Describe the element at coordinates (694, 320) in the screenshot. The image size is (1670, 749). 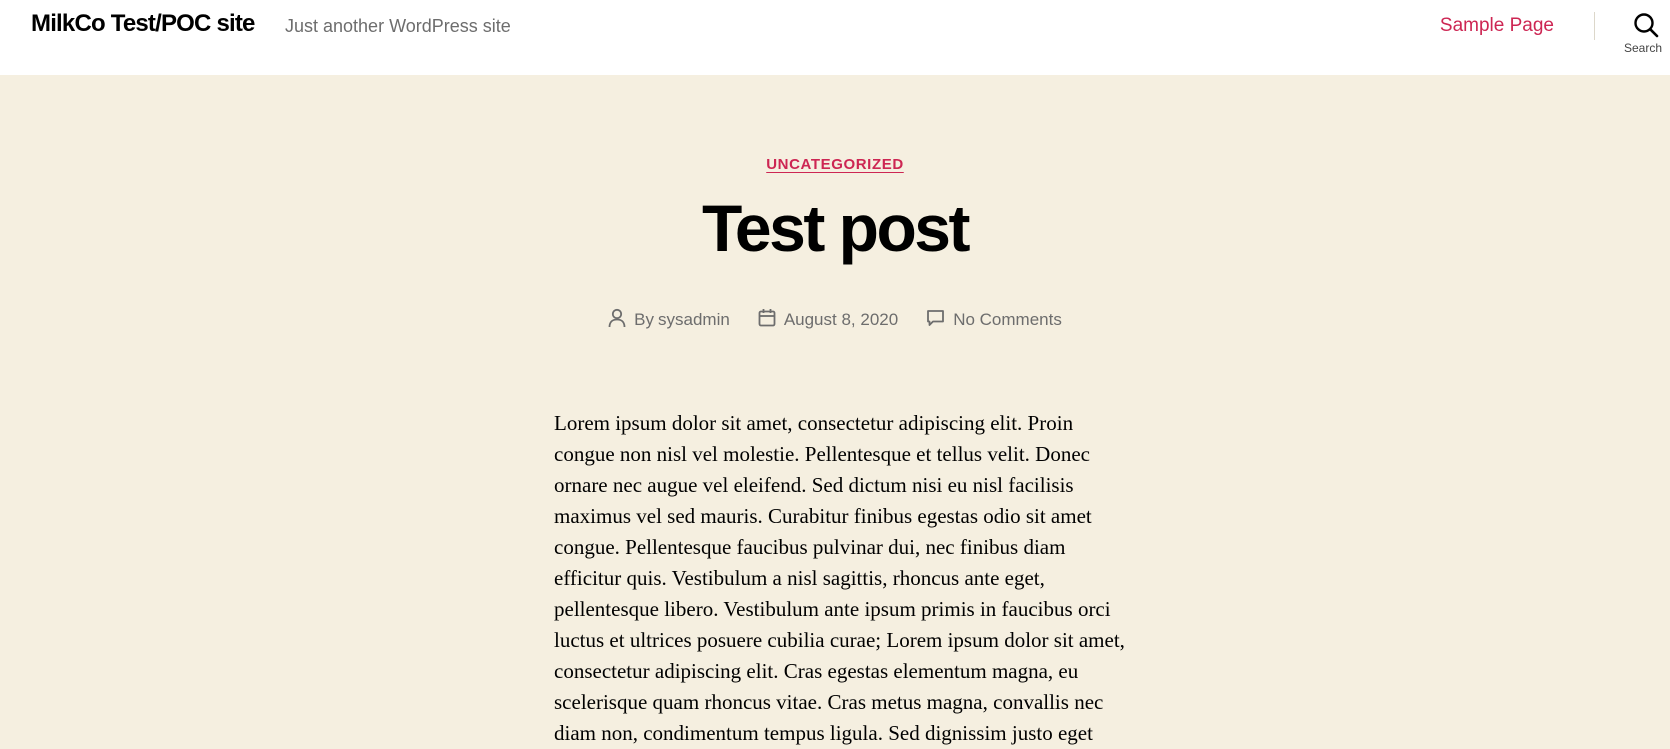
I see `author-link: sysadmin` at that location.